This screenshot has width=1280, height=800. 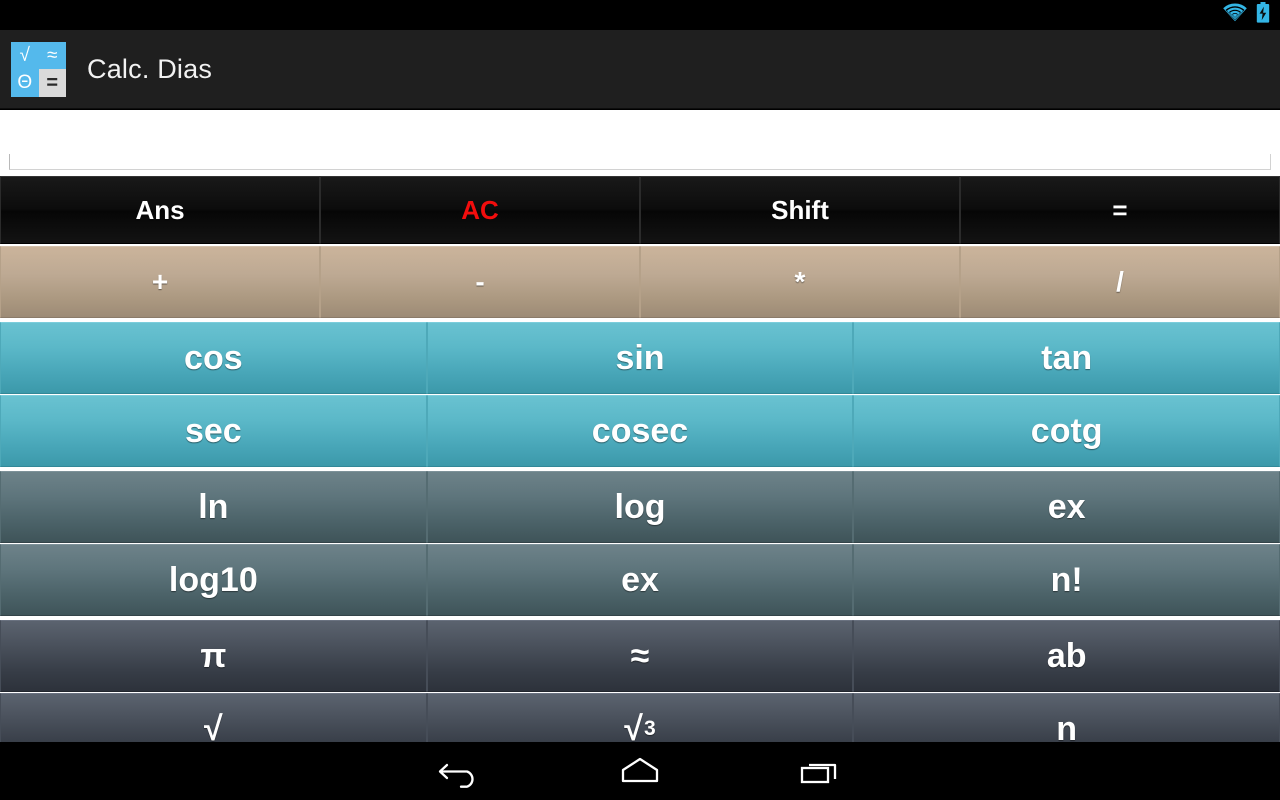 I want to click on key-label: log10, so click(x=213, y=579).